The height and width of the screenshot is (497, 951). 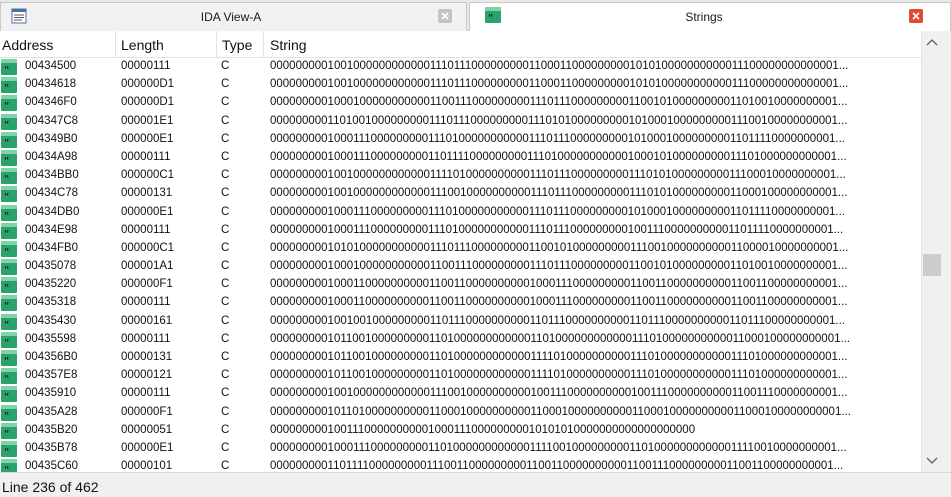 I want to click on scroll-down-arrow-icon, so click(x=936, y=461).